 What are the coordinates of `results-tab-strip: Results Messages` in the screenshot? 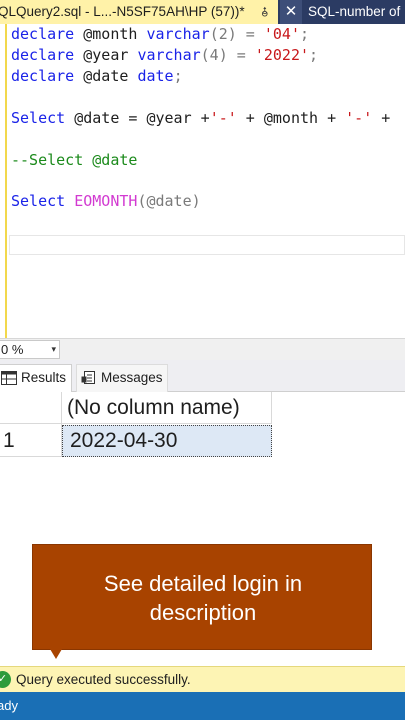 It's located at (202, 376).